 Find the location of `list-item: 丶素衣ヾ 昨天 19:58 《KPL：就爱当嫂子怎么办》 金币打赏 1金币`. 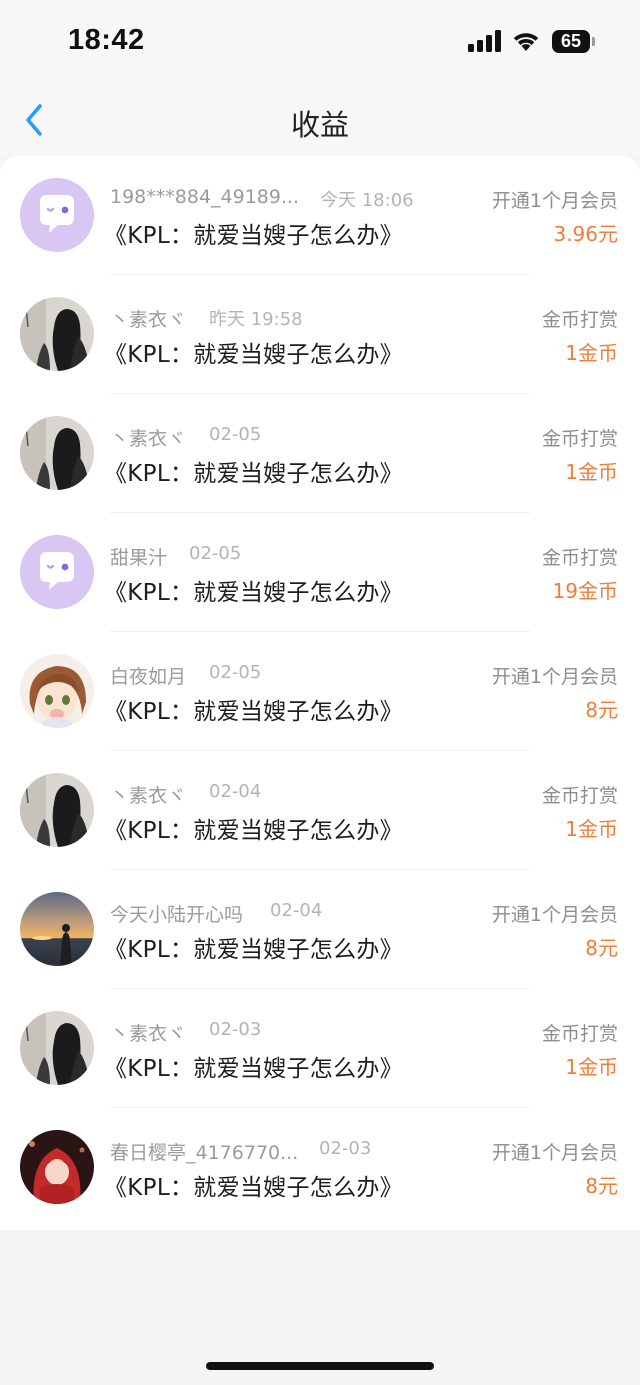

list-item: 丶素衣ヾ 昨天 19:58 《KPL：就爱当嫂子怎么办》 金币打赏 1金币 is located at coordinates (320, 334).